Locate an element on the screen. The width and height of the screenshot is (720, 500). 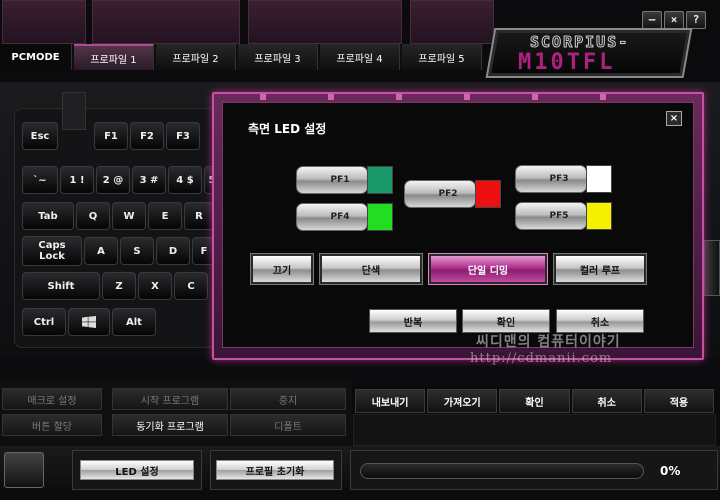
key-windows is located at coordinates (89, 322).